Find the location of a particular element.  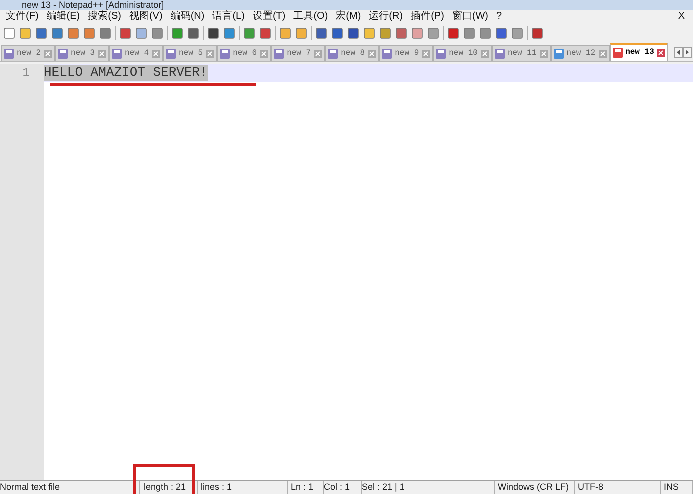

document-tab: new 13 is located at coordinates (639, 52).